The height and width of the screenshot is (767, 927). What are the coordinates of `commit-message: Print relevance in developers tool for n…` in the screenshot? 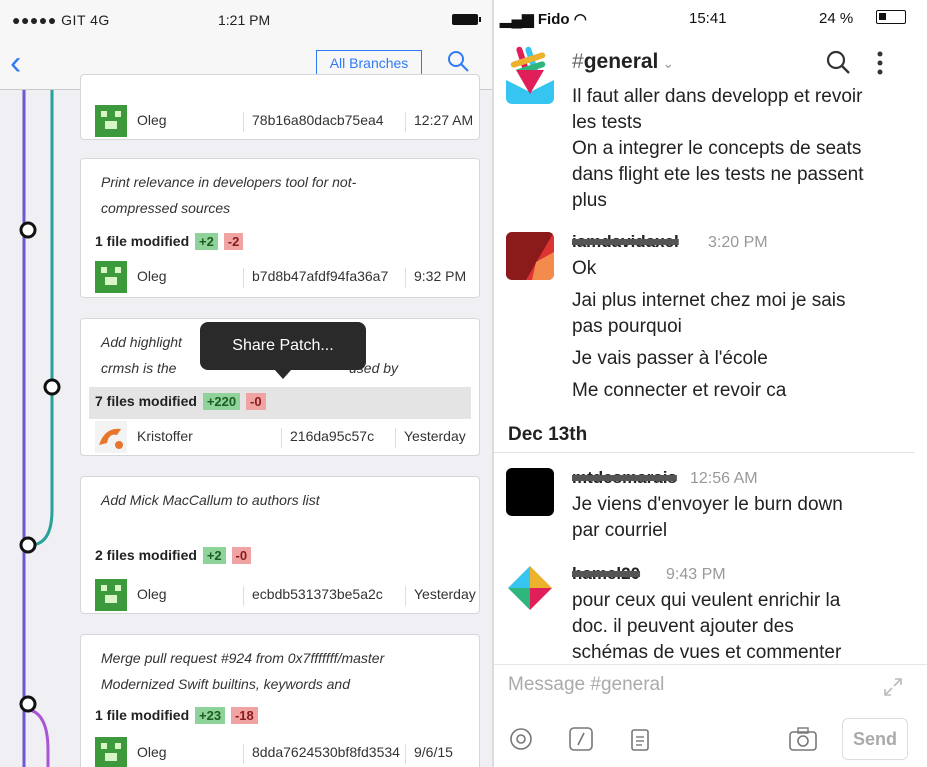 It's located at (229, 195).